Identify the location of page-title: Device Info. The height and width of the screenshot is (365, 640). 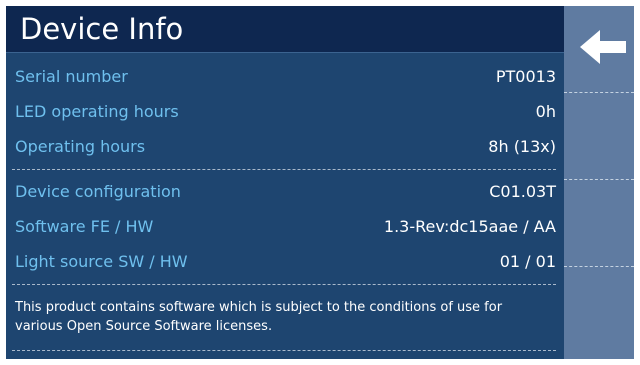
(102, 29).